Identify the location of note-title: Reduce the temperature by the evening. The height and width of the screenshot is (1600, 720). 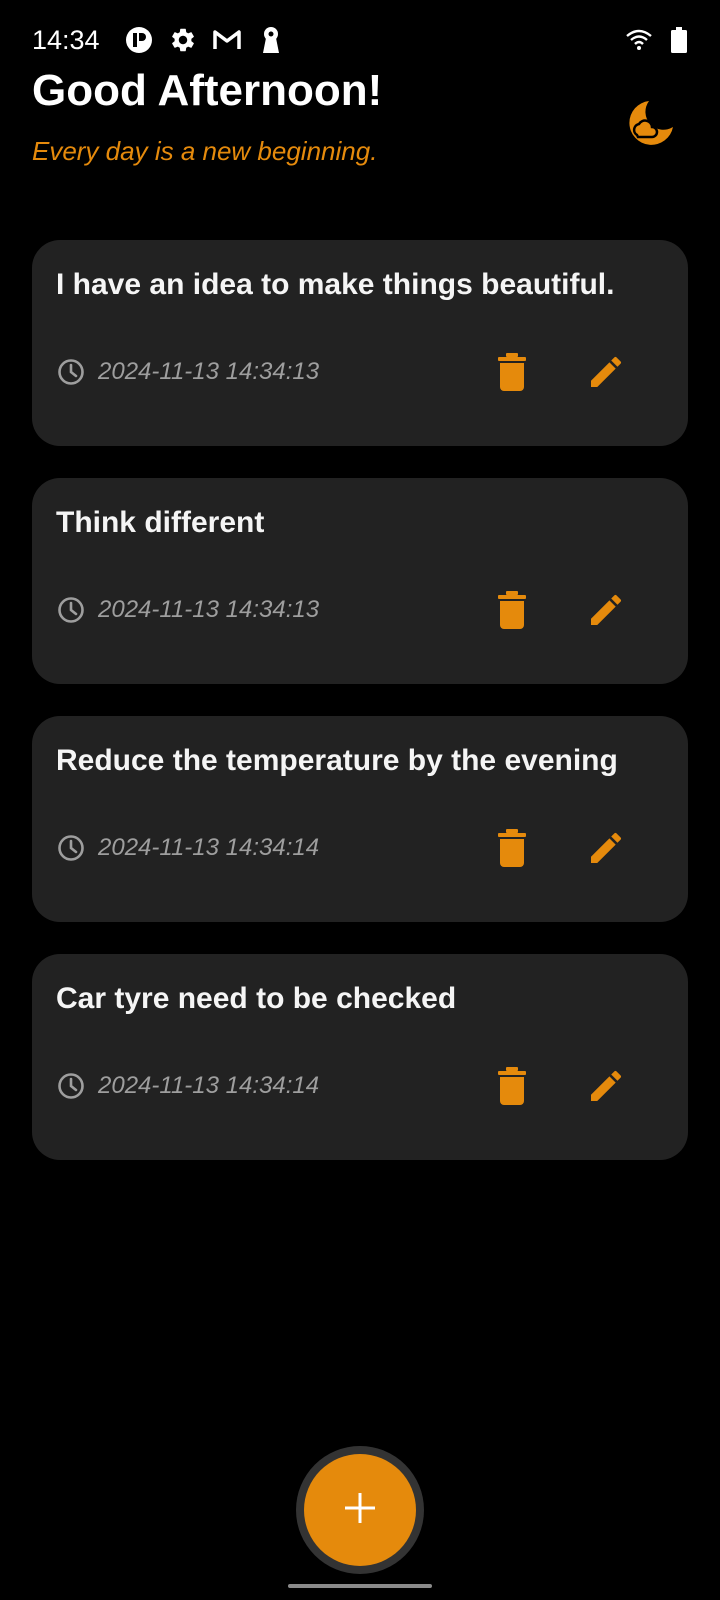
(337, 760).